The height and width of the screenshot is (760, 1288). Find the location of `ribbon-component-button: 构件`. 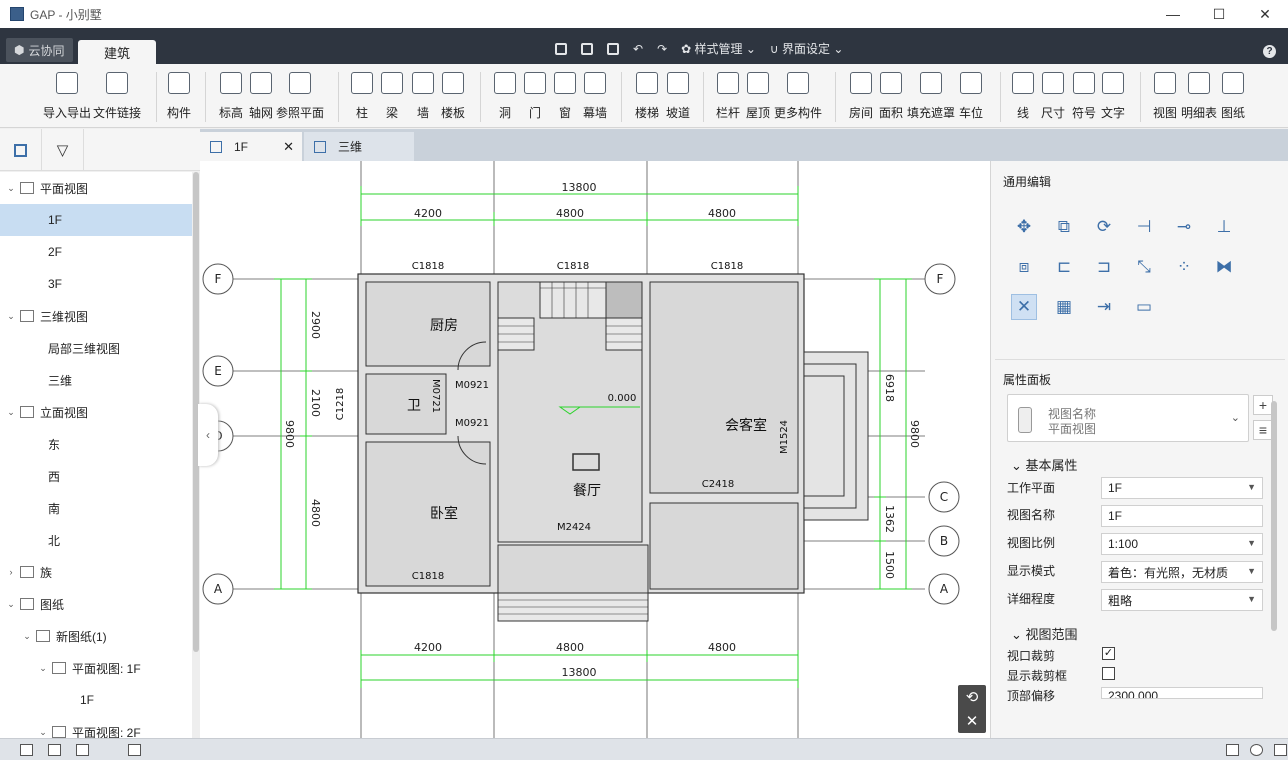

ribbon-component-button: 构件 is located at coordinates (179, 96).